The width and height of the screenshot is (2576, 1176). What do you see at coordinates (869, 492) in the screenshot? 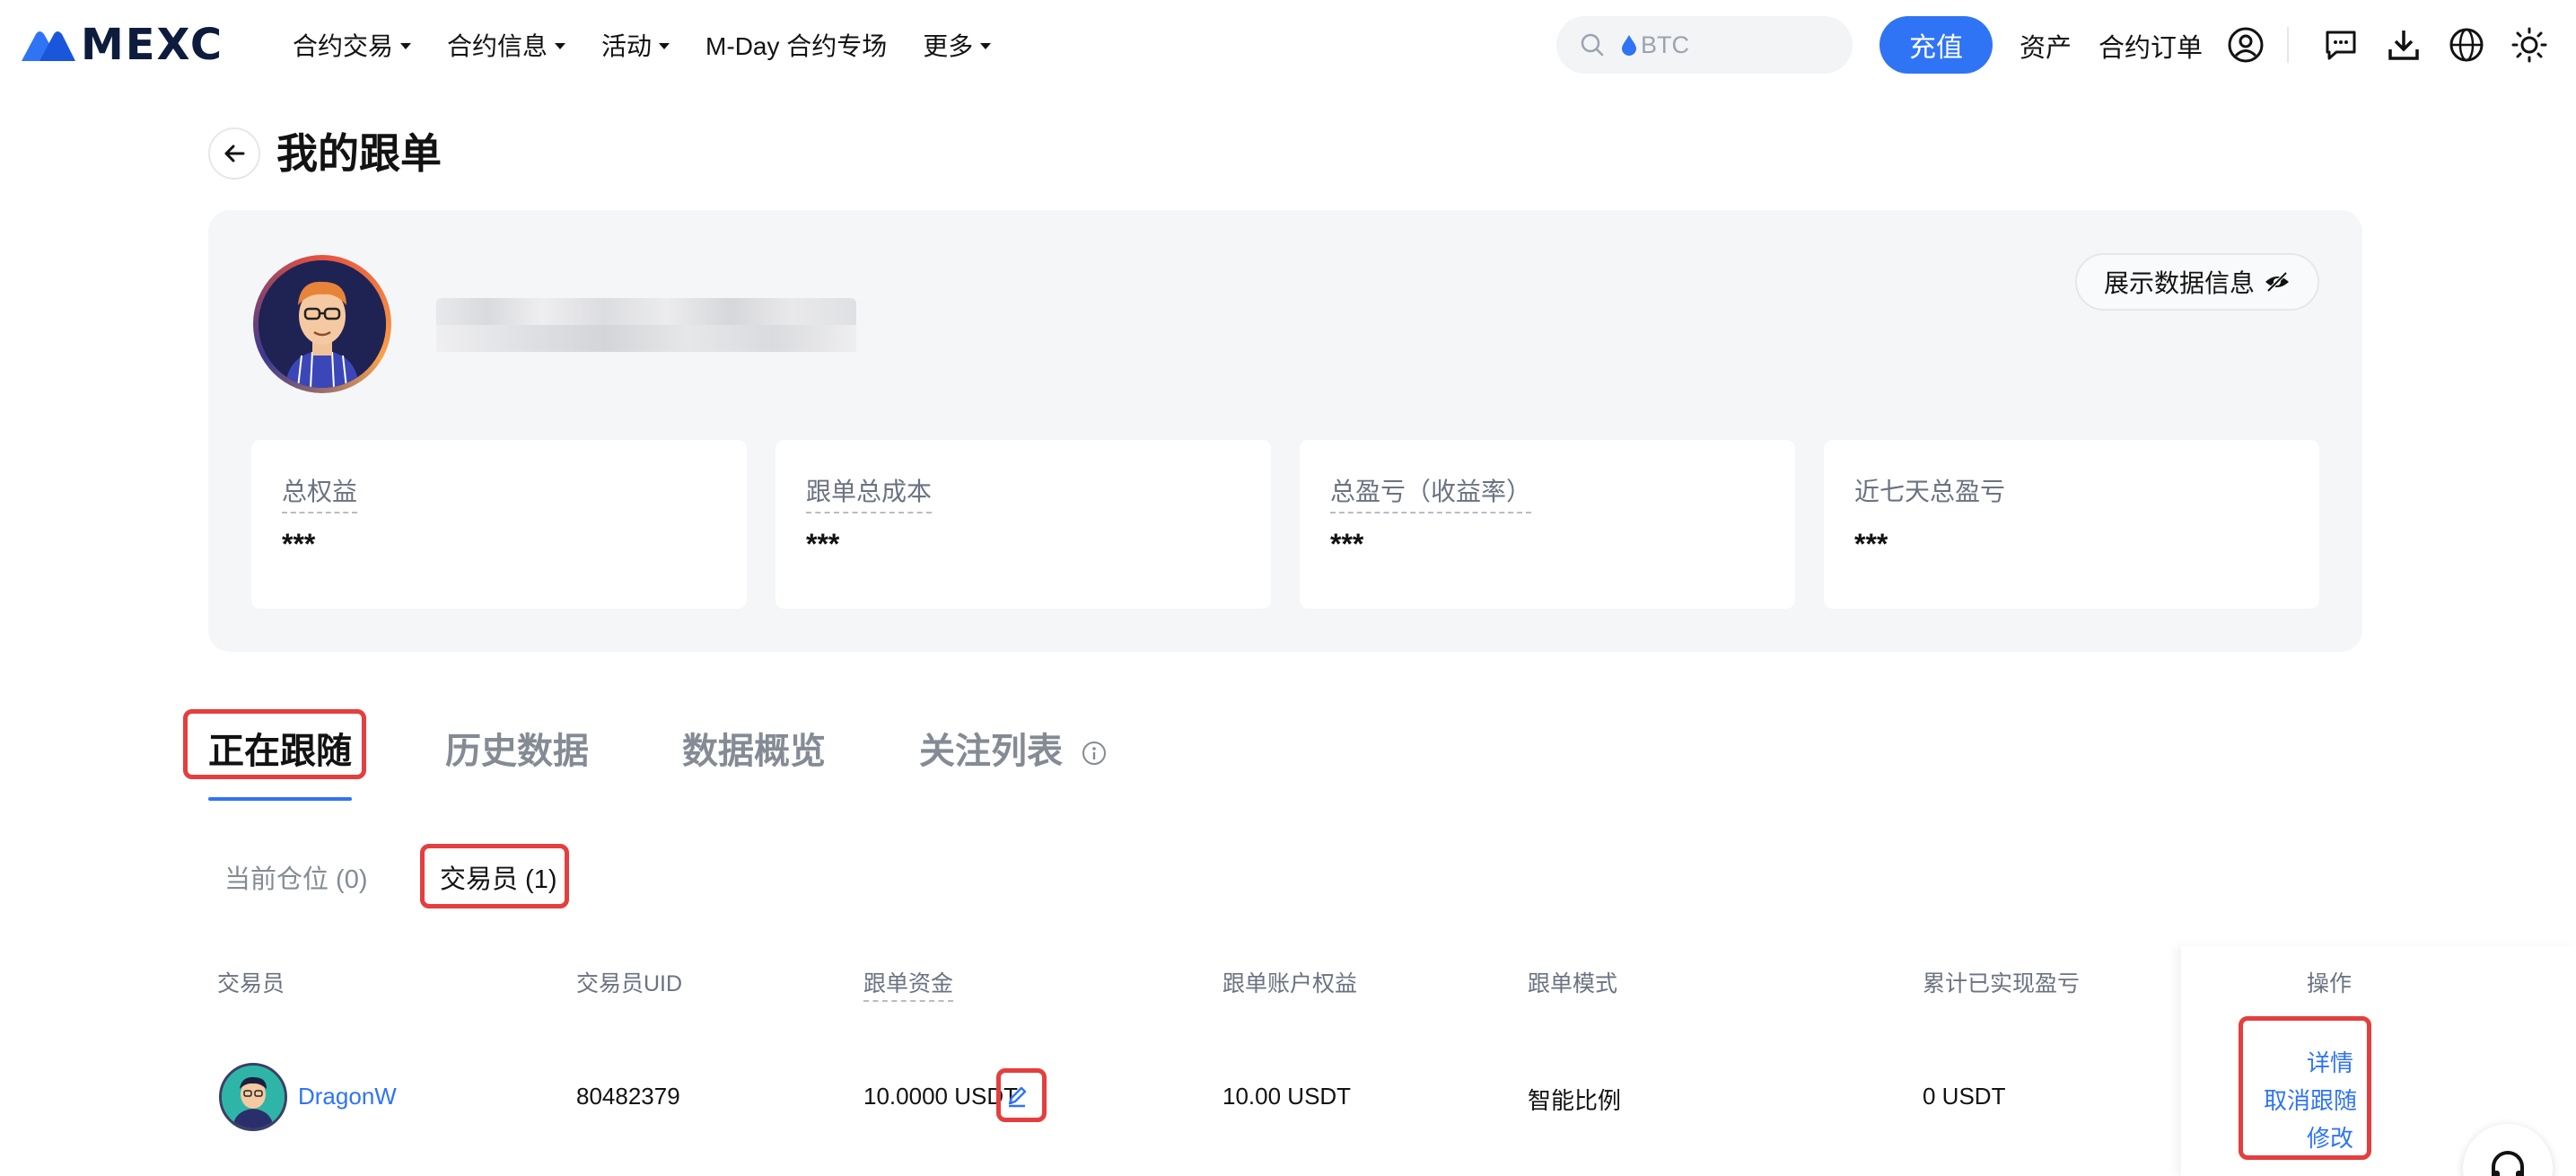
I see `stat-label: 跟单总成本` at bounding box center [869, 492].